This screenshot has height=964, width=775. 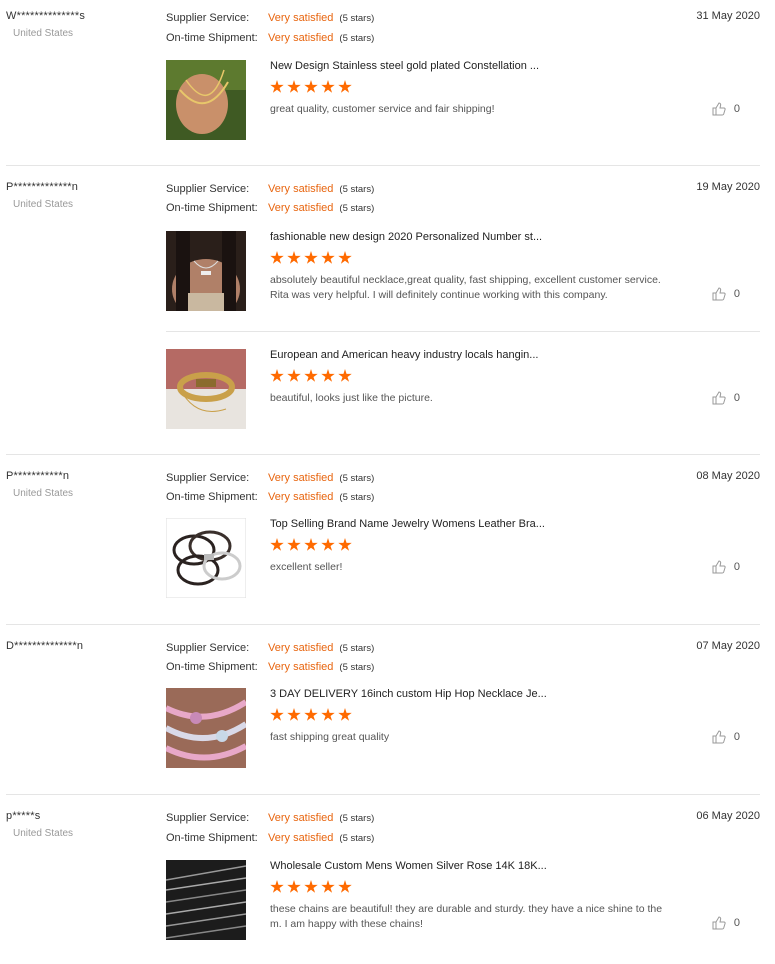 What do you see at coordinates (206, 100) in the screenshot?
I see `gold-necklace-hand-image` at bounding box center [206, 100].